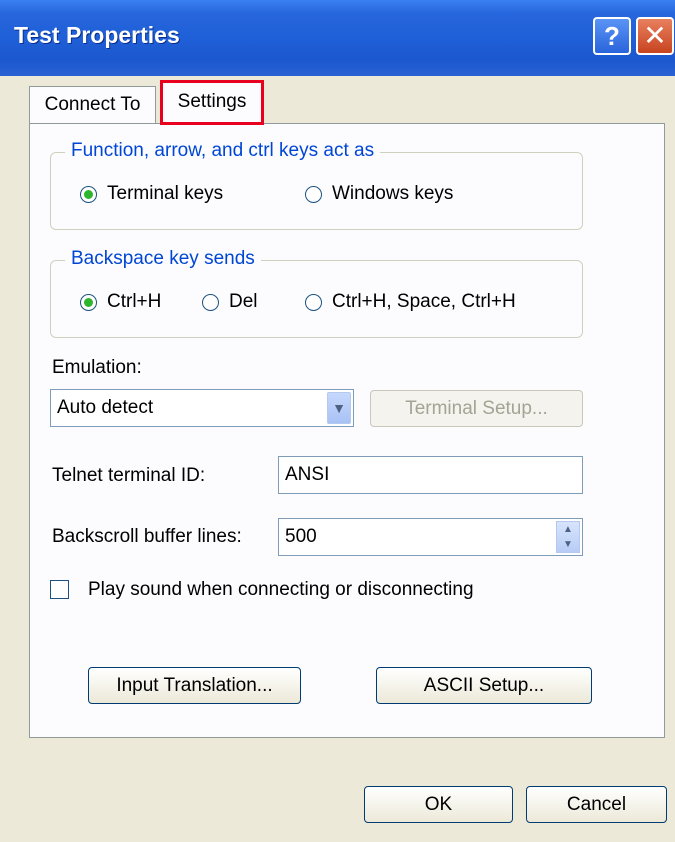 This screenshot has width=675, height=842. I want to click on help-button: ?, so click(612, 36).